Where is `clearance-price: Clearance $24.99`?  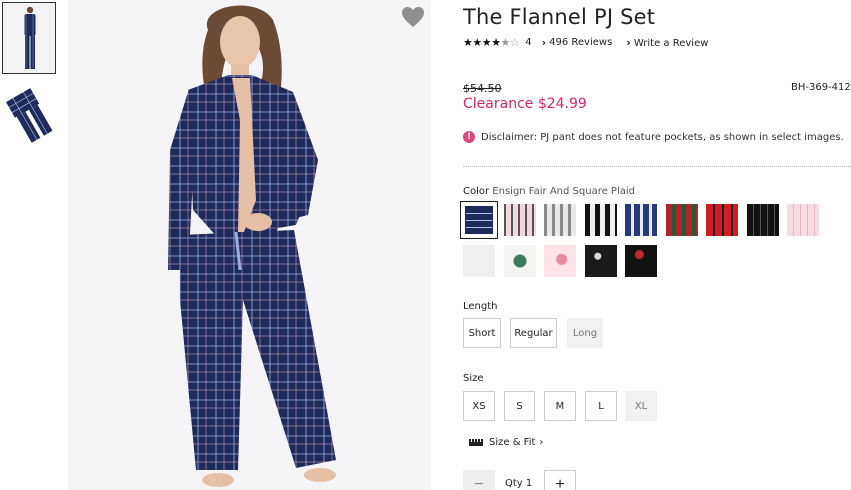
clearance-price: Clearance $24.99 is located at coordinates (525, 104).